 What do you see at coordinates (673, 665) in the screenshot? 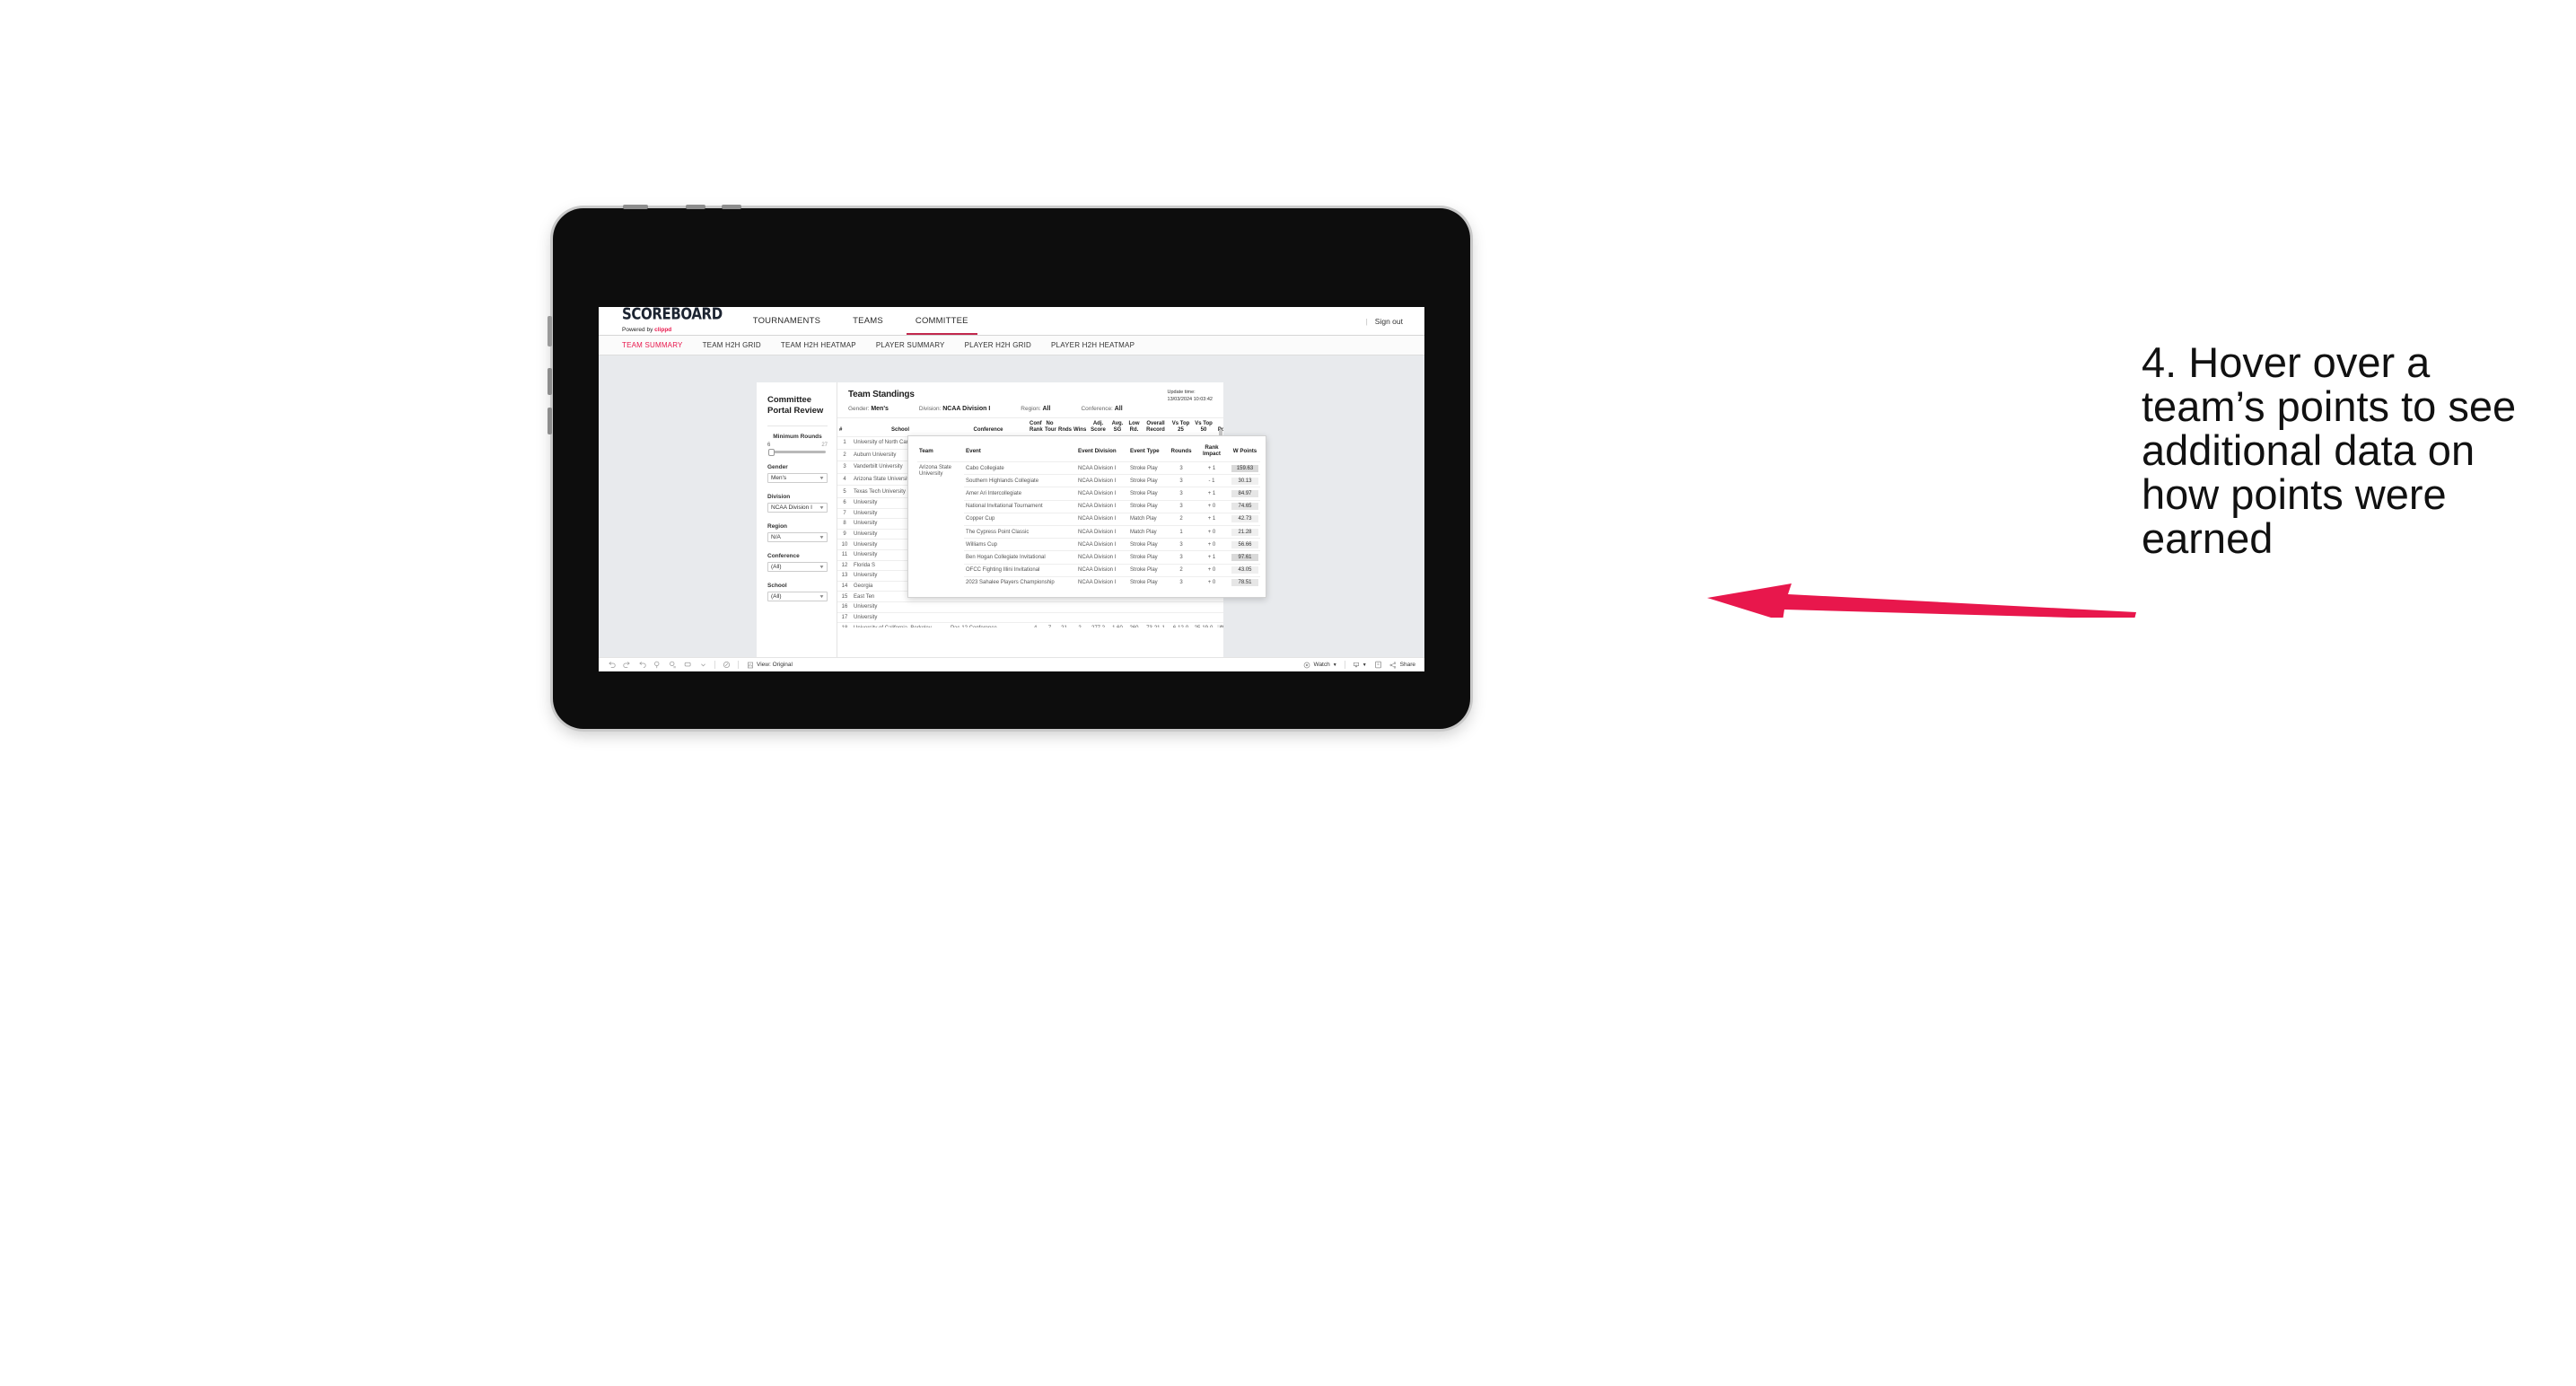
I see `pause-icon` at bounding box center [673, 665].